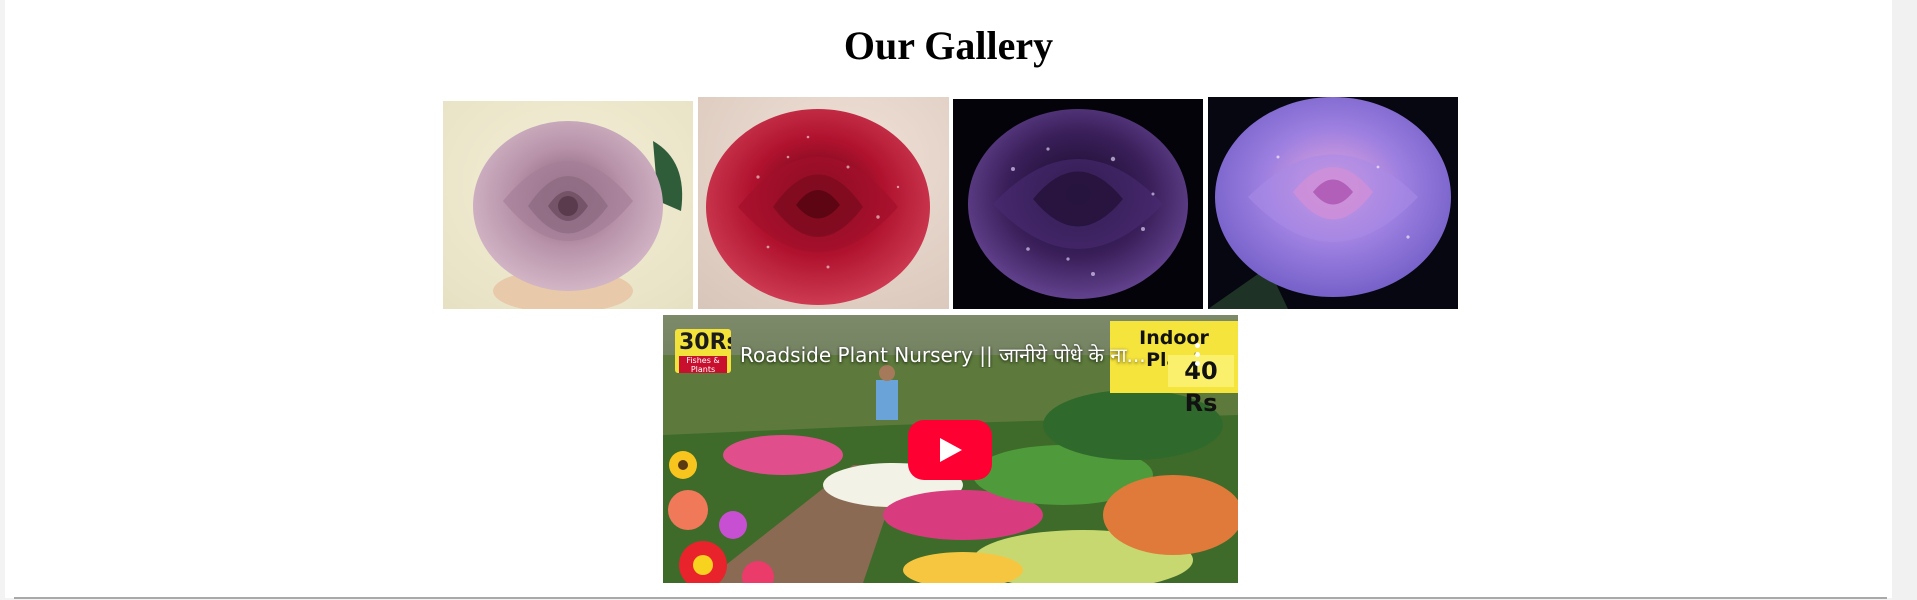 The width and height of the screenshot is (1917, 600). I want to click on lavender-rose-image, so click(1333, 203).